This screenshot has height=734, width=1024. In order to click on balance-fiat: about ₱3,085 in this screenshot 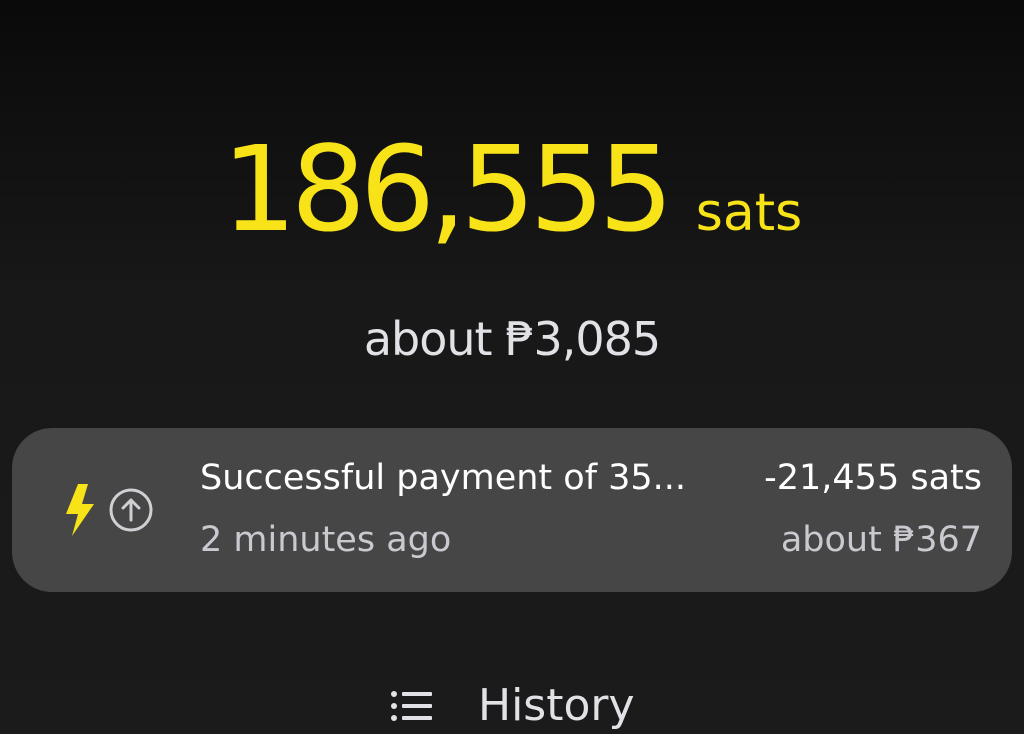, I will do `click(512, 339)`.